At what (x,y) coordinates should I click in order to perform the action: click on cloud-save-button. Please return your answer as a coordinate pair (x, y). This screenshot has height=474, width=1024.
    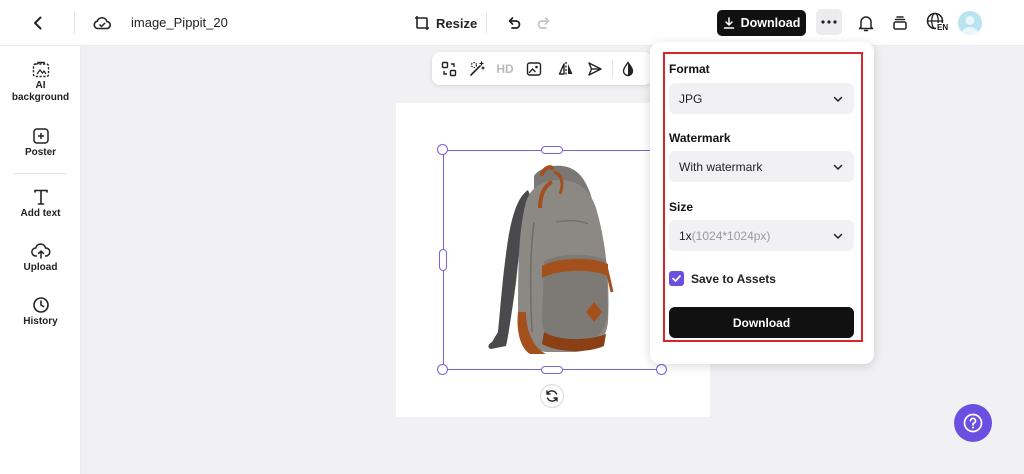
    Looking at the image, I should click on (102, 23).